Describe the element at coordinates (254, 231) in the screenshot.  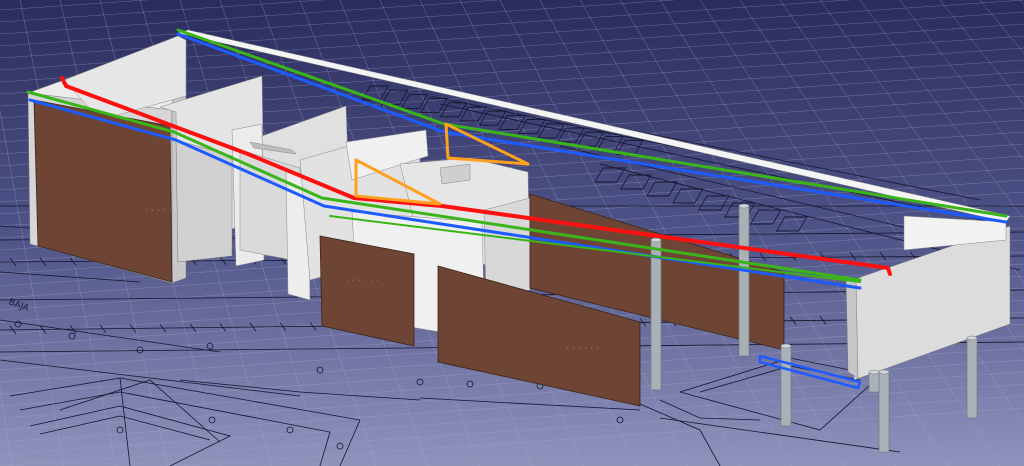
I see `wall-label-2: · · · · · ·` at that location.